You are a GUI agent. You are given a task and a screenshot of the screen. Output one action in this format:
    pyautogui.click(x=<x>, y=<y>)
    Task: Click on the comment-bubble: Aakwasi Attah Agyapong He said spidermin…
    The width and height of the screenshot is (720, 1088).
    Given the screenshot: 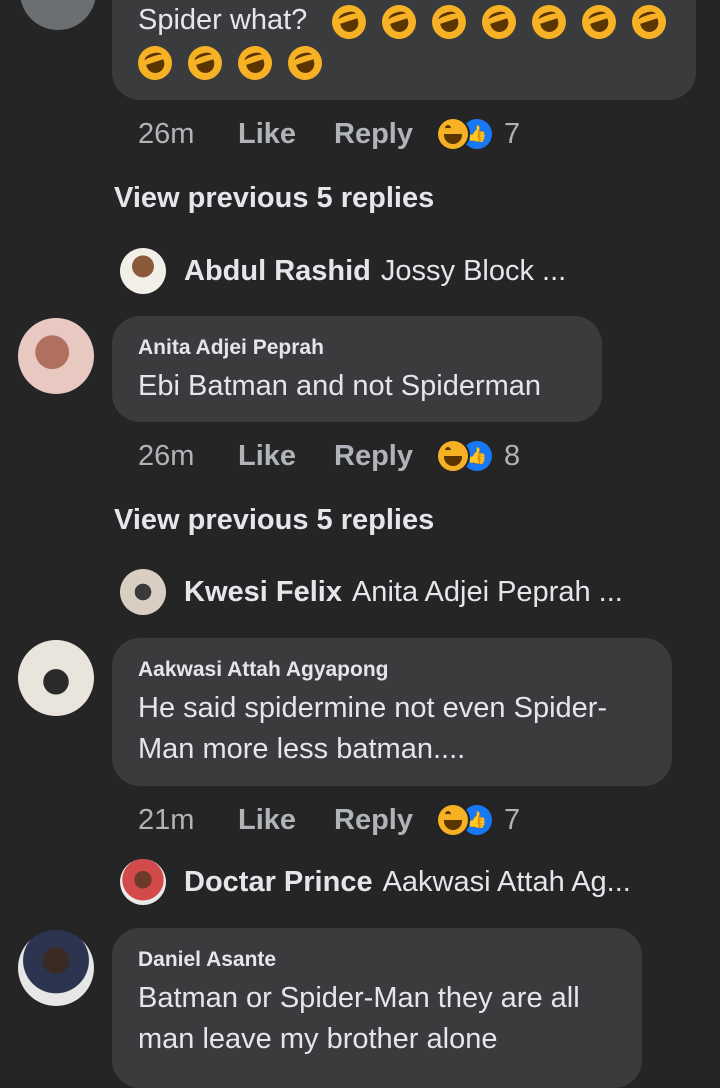 What is the action you would take?
    pyautogui.click(x=392, y=712)
    